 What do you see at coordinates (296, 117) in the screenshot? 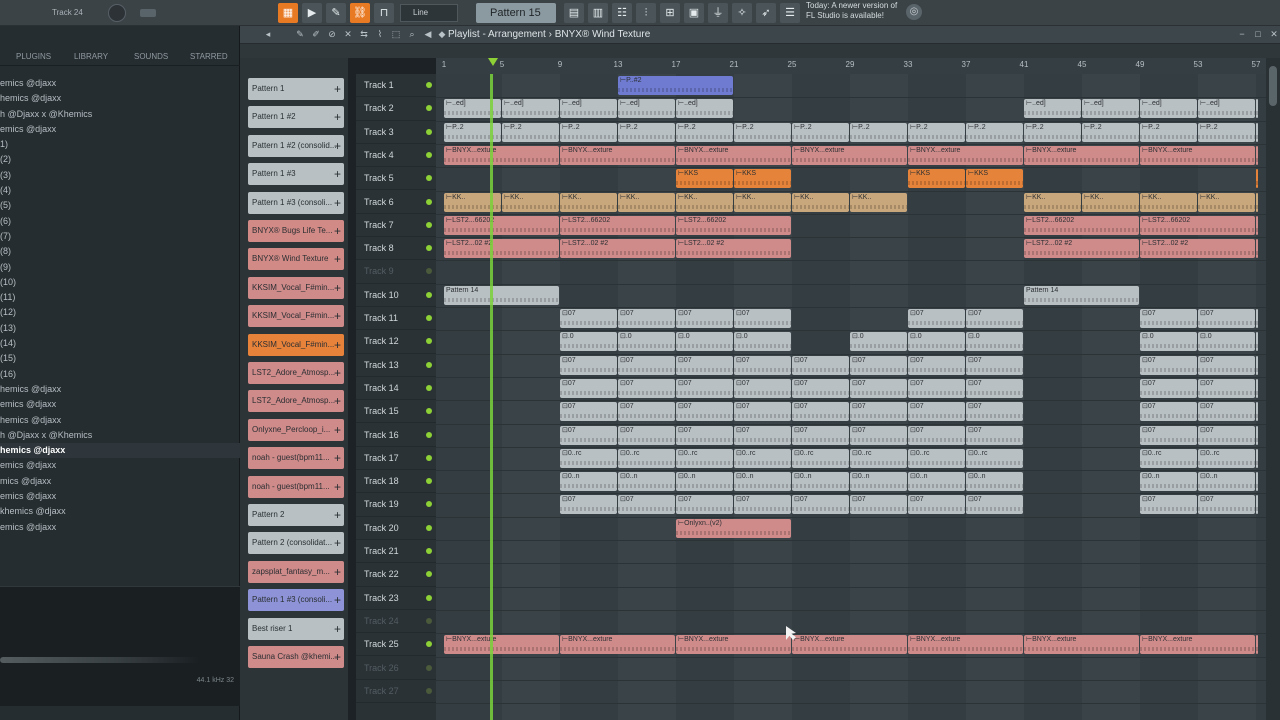
I see `picker-pattern: Pattern 1 #2 +` at bounding box center [296, 117].